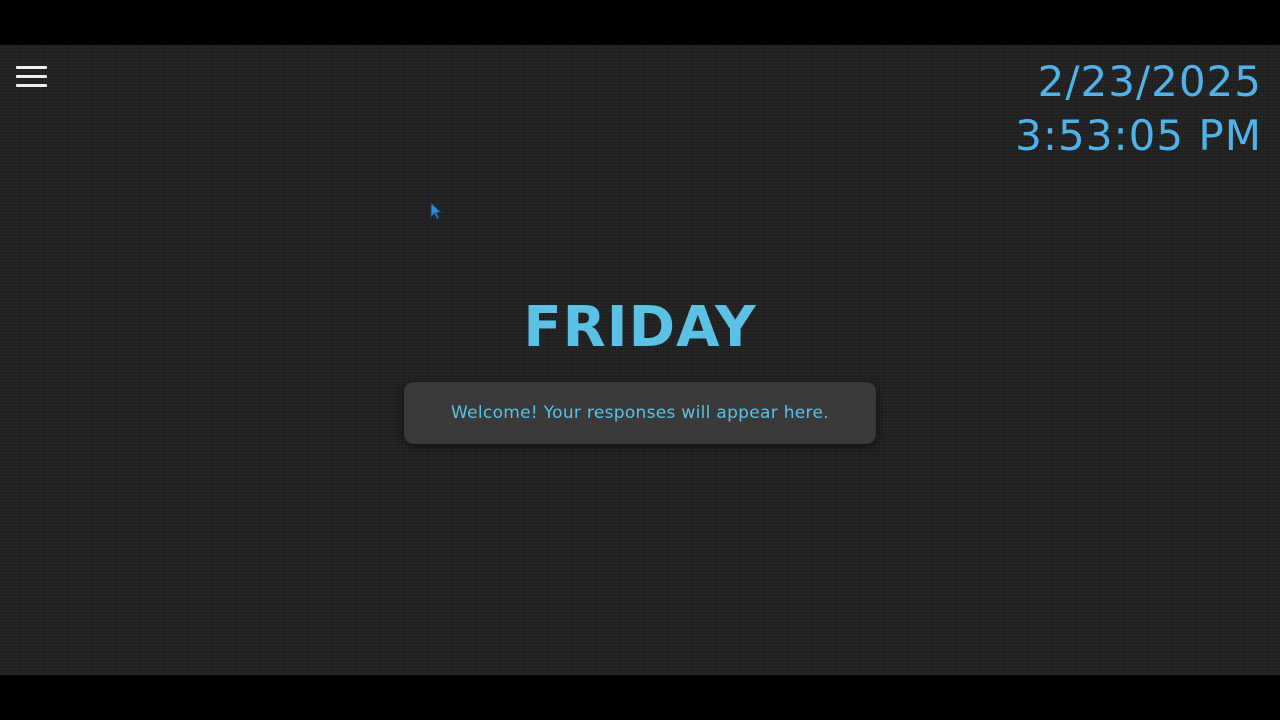  I want to click on mouse-cursor-icon, so click(436, 211).